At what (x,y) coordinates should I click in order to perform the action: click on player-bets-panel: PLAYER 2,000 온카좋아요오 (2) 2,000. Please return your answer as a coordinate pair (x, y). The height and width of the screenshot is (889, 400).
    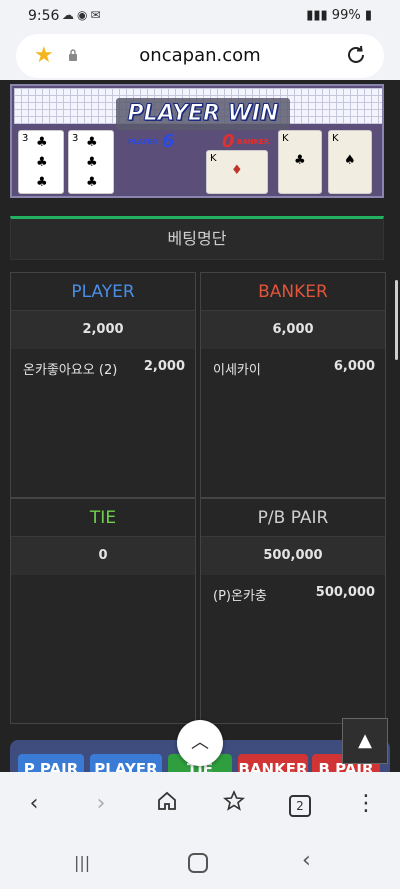
    Looking at the image, I should click on (103, 385).